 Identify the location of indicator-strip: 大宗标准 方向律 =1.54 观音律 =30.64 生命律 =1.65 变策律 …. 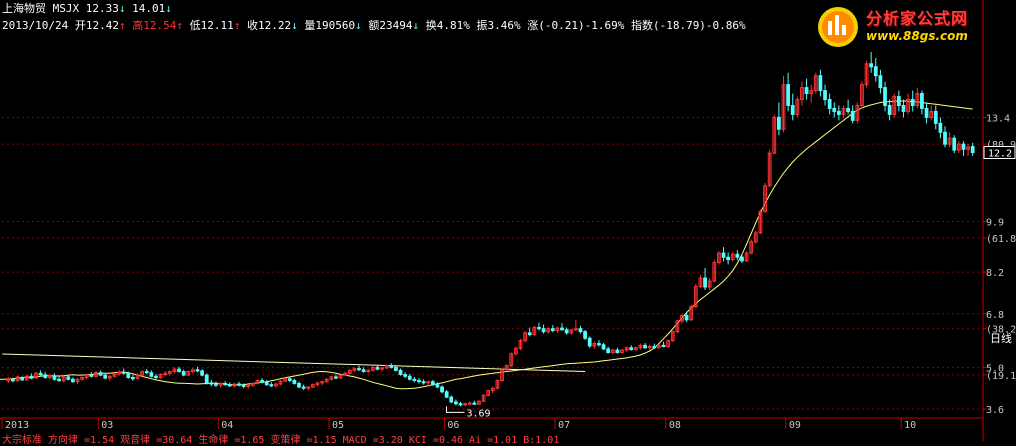
(281, 440).